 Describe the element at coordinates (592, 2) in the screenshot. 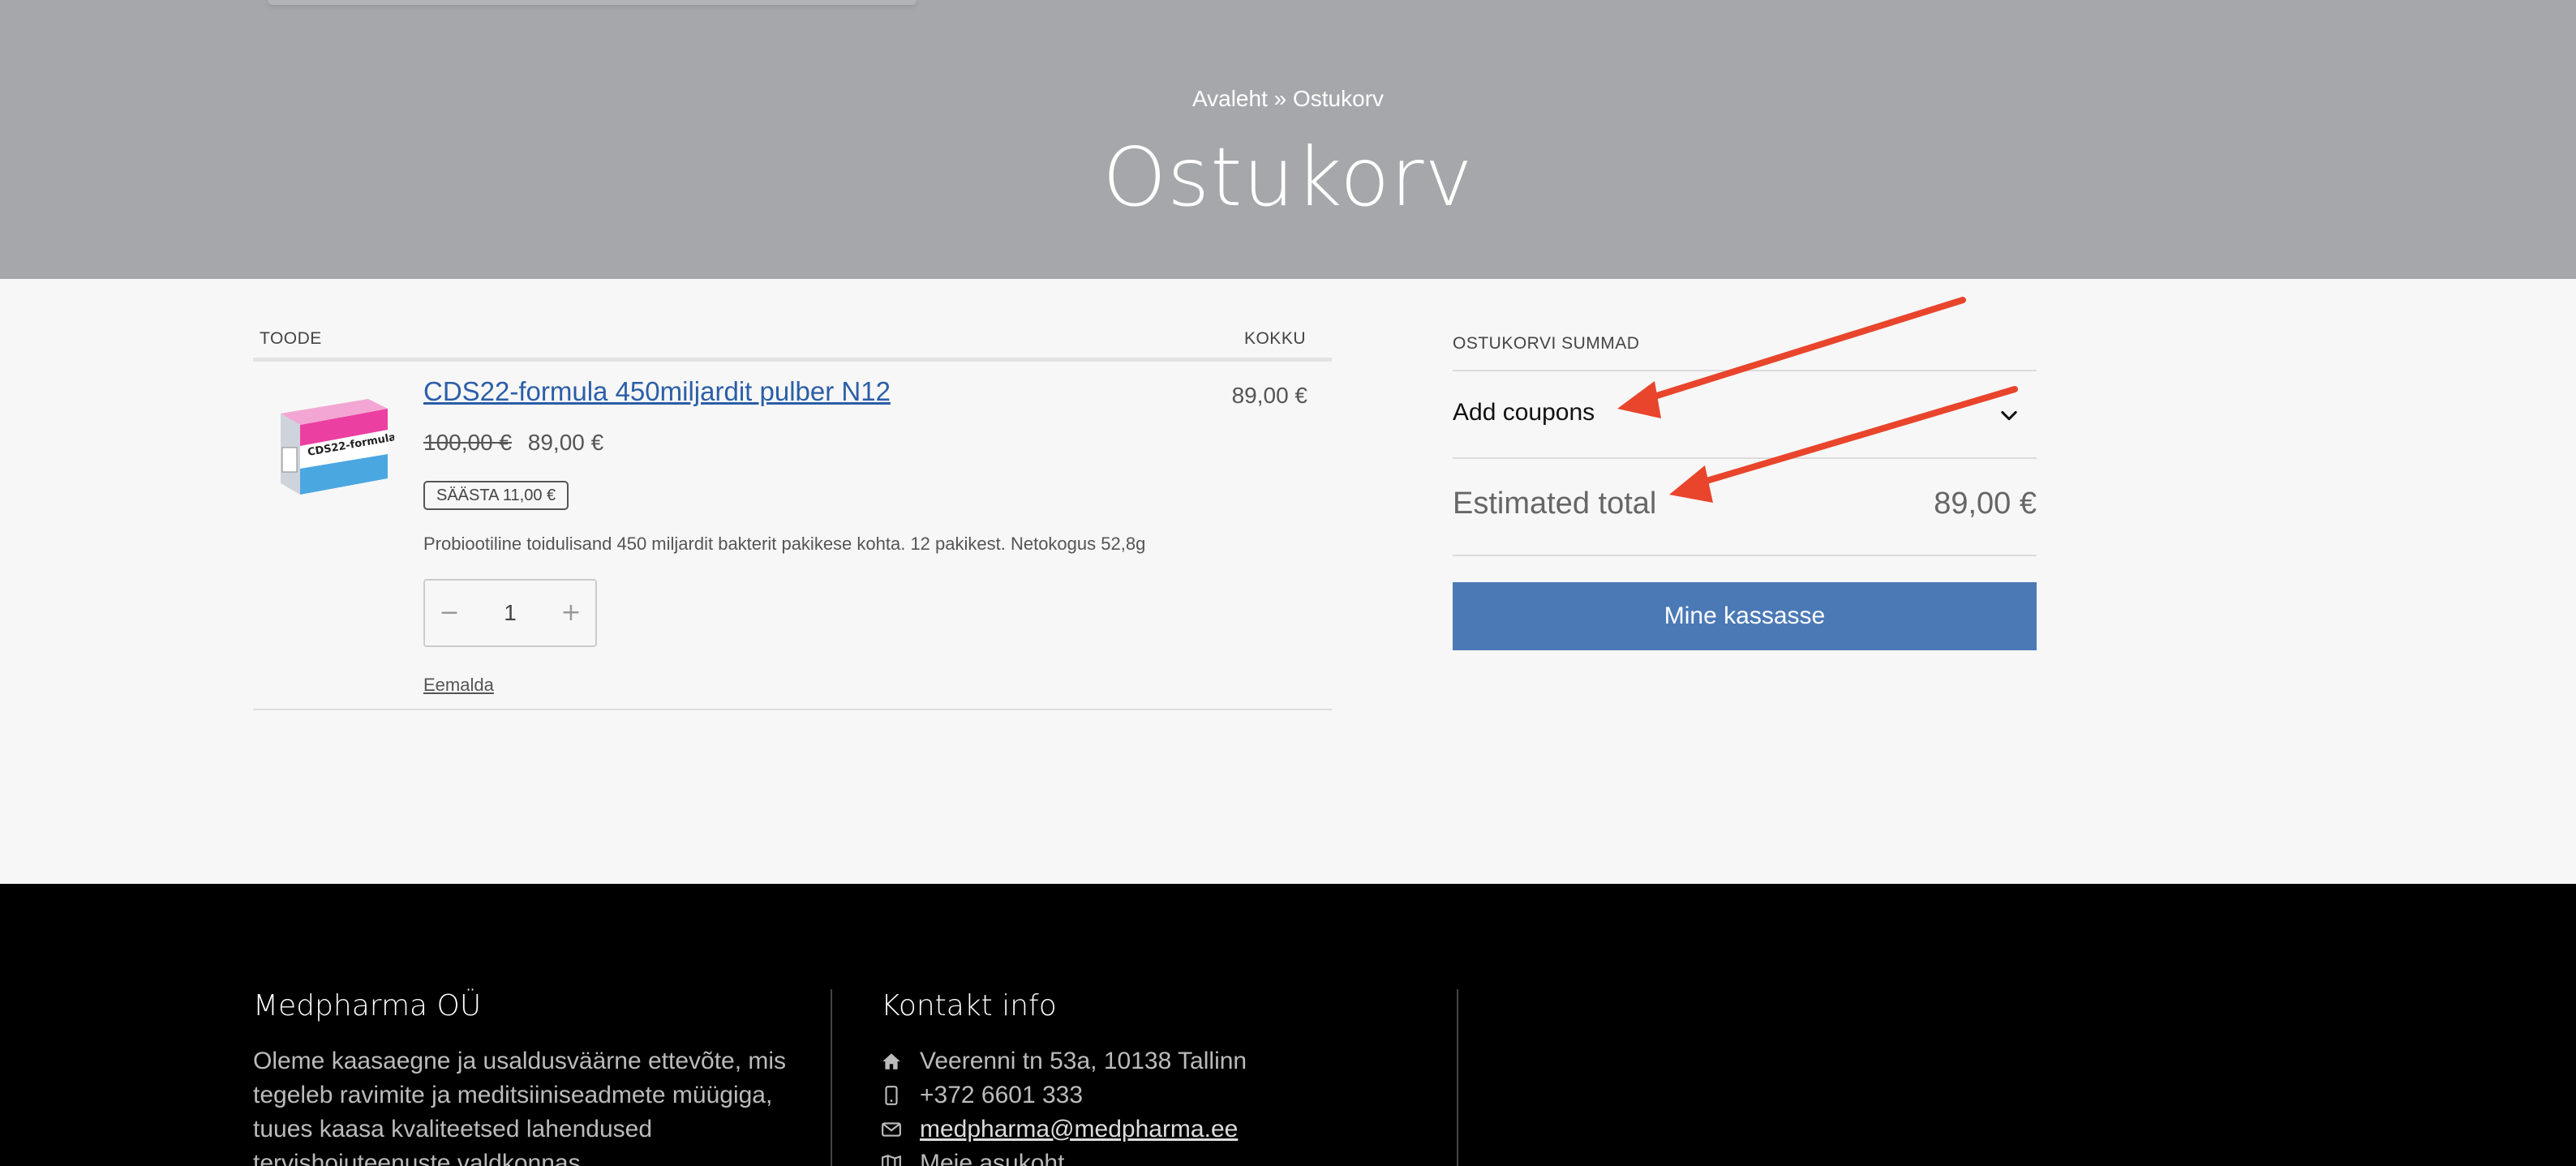

I see `header-shadow` at that location.